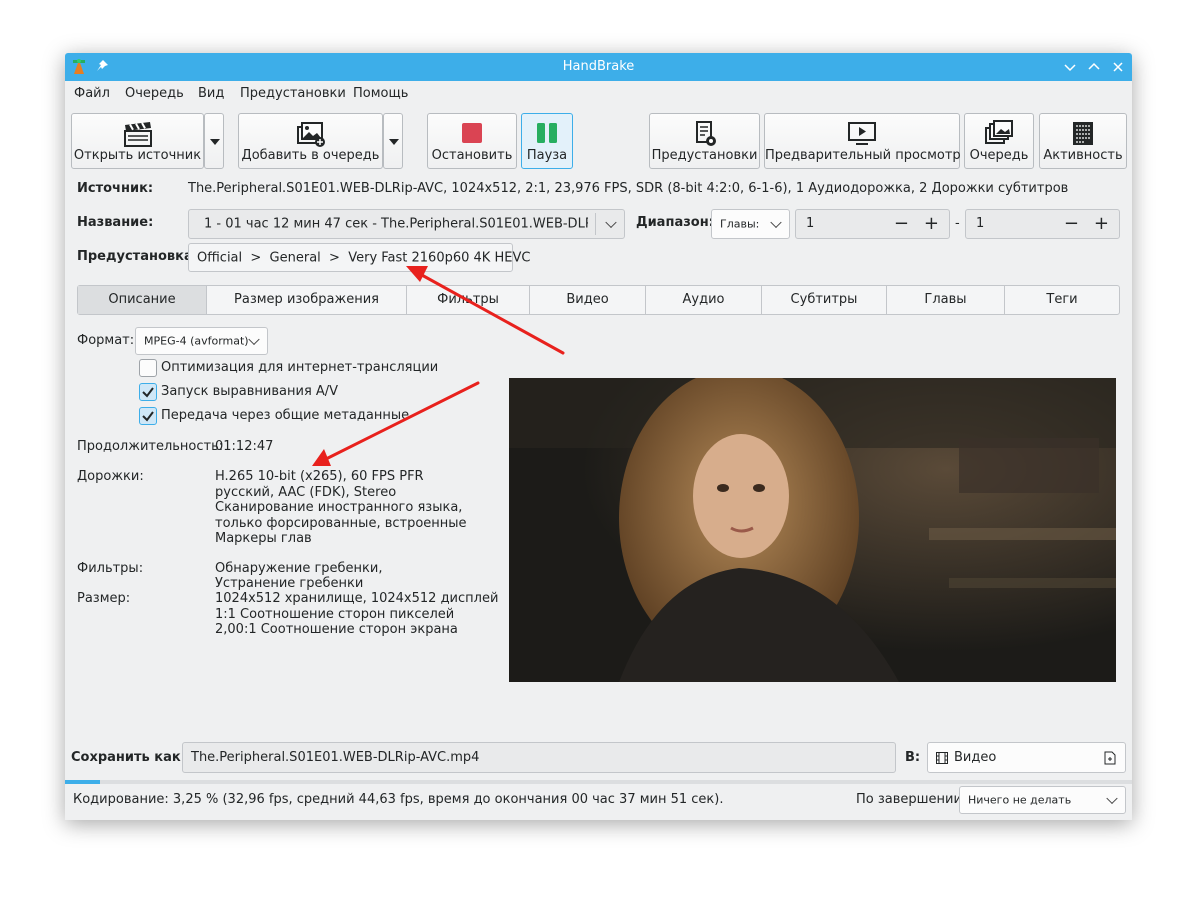 This screenshot has height=897, width=1197. What do you see at coordinates (750, 224) in the screenshot?
I see `range-type-select: Главы:` at bounding box center [750, 224].